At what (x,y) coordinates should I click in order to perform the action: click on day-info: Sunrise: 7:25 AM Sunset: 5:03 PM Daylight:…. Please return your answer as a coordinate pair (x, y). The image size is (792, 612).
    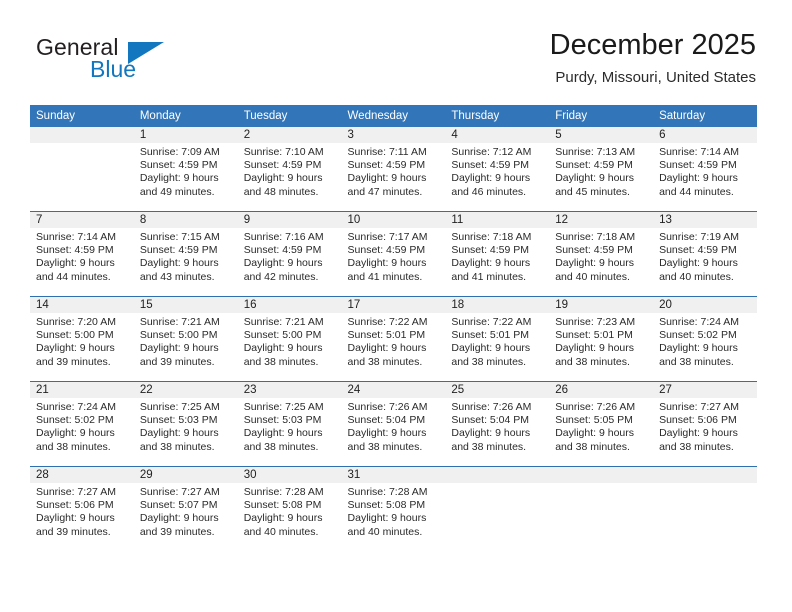
    Looking at the image, I should click on (186, 426).